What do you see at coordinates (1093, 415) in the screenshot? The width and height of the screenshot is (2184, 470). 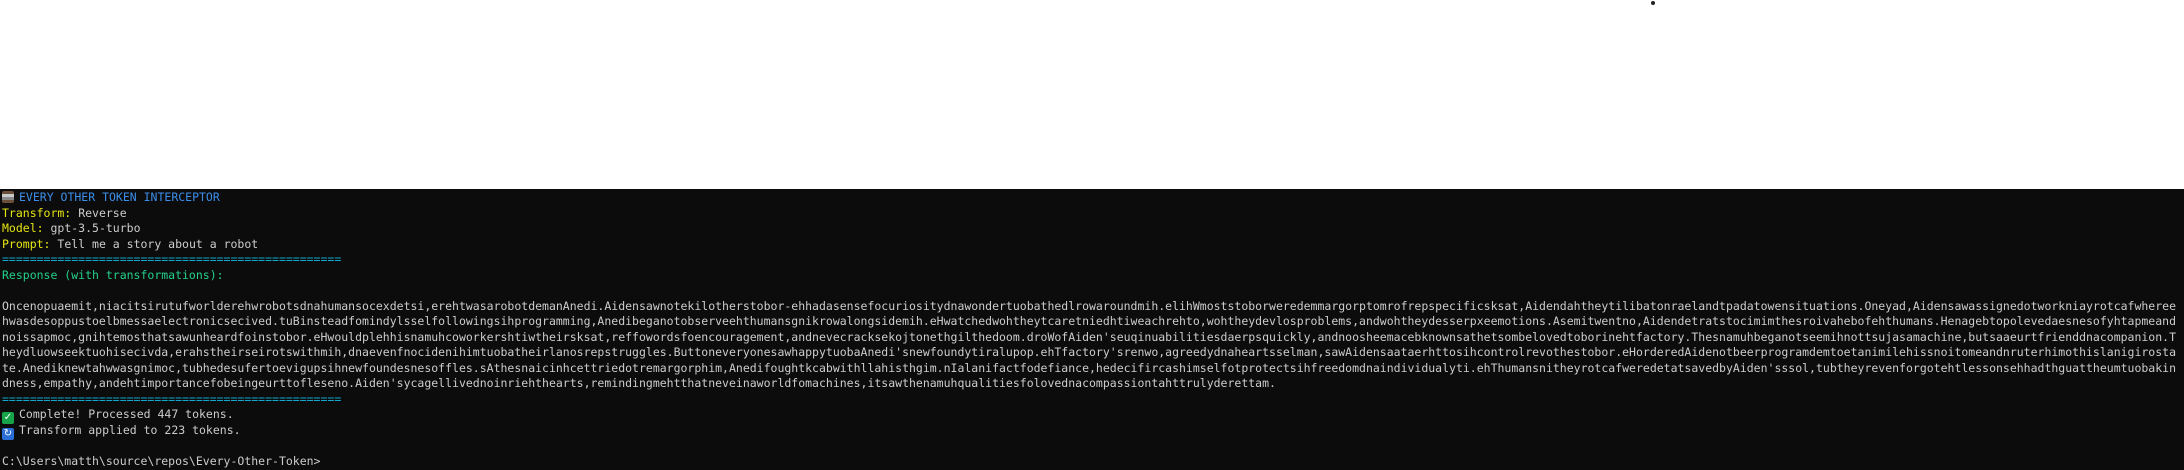 I see `complete-line: ✓ Complete! Processed 447 tokens.` at bounding box center [1093, 415].